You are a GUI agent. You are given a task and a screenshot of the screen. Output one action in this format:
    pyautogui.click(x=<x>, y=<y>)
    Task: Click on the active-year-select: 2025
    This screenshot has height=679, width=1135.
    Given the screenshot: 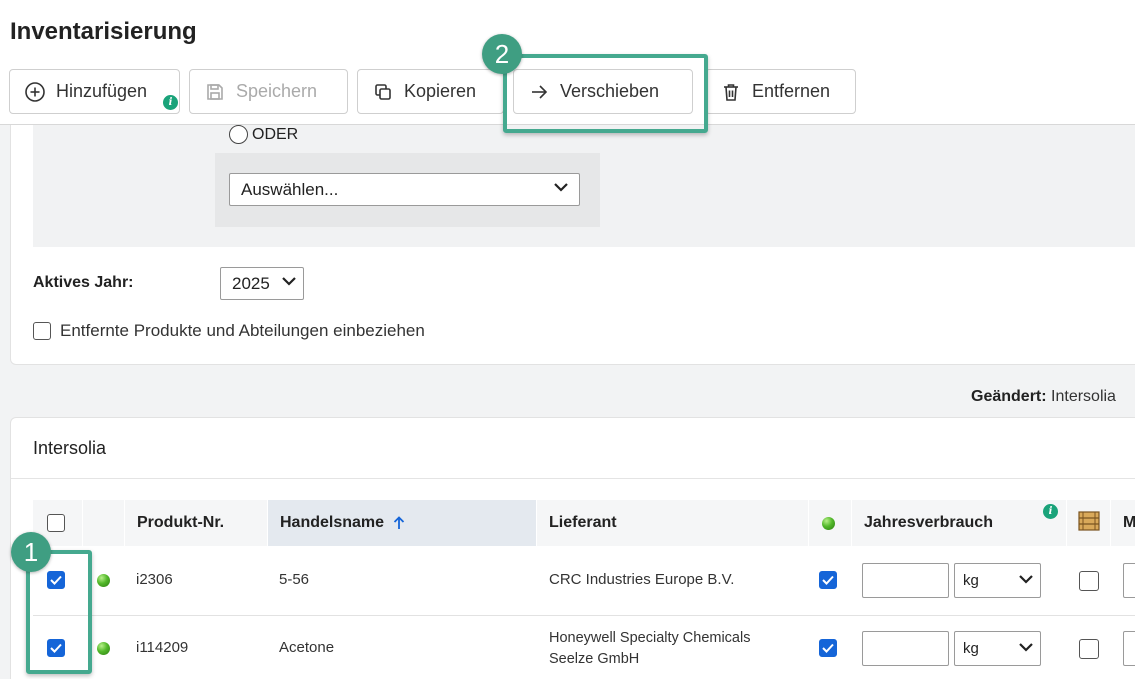 What is the action you would take?
    pyautogui.click(x=262, y=283)
    